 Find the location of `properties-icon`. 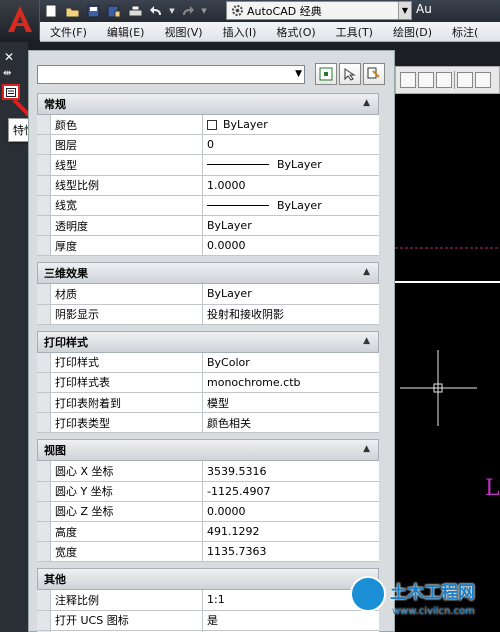

properties-icon is located at coordinates (11, 92).